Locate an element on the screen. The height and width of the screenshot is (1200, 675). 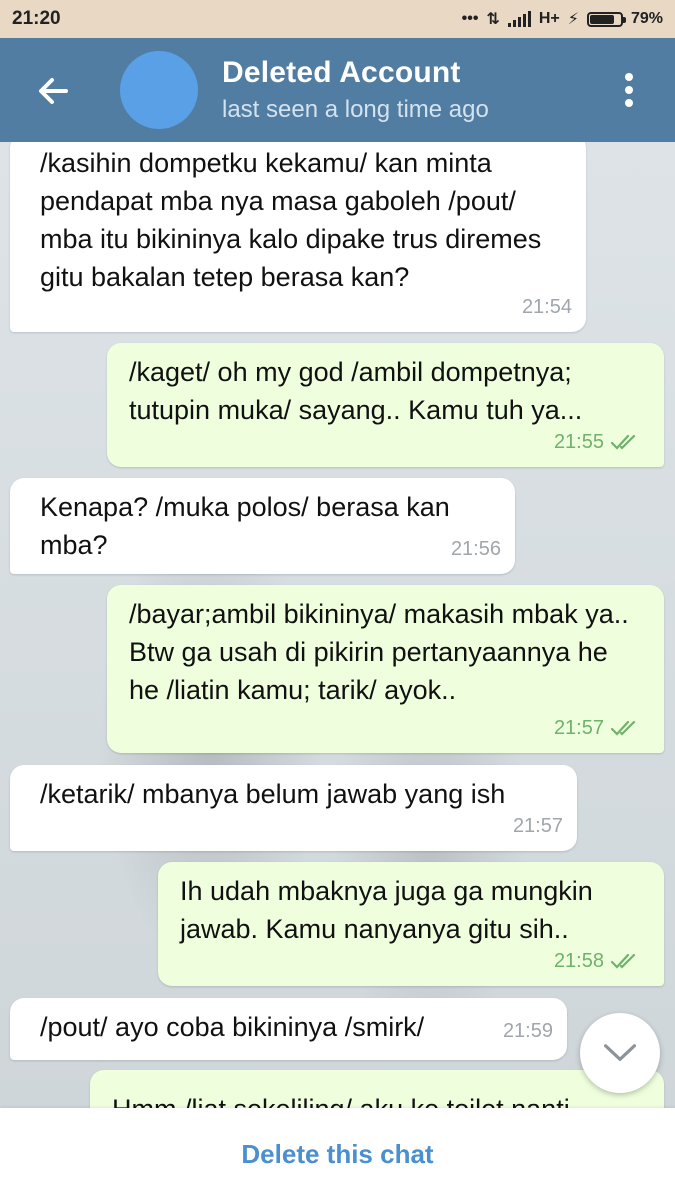
more-dots-icon: ••• is located at coordinates (470, 18).